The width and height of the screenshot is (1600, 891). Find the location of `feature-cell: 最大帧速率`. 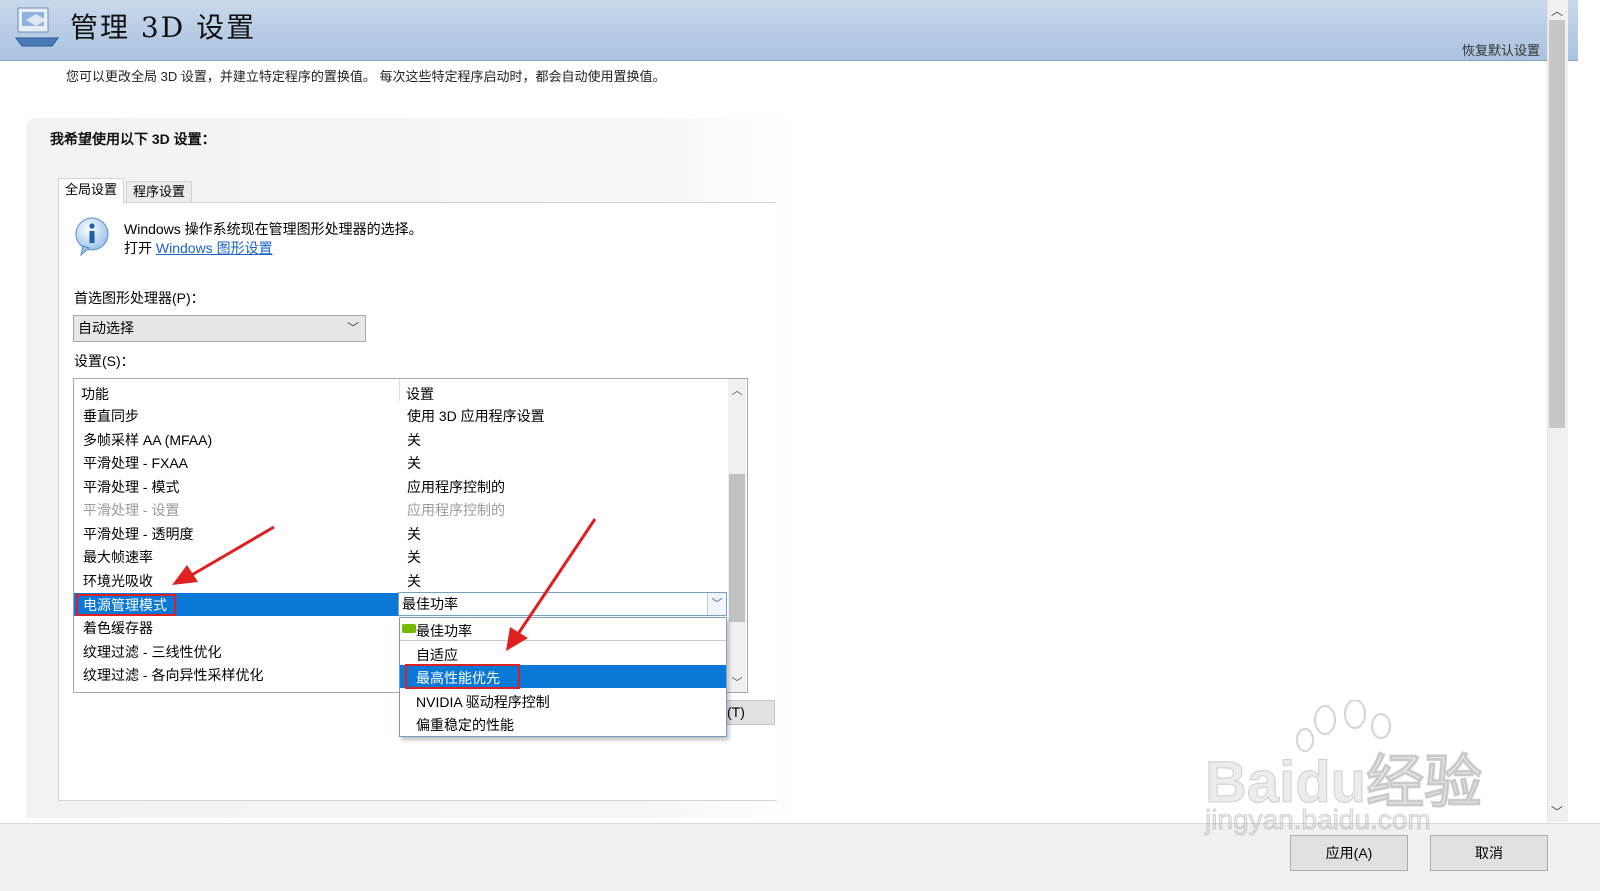

feature-cell: 最大帧速率 is located at coordinates (118, 557).